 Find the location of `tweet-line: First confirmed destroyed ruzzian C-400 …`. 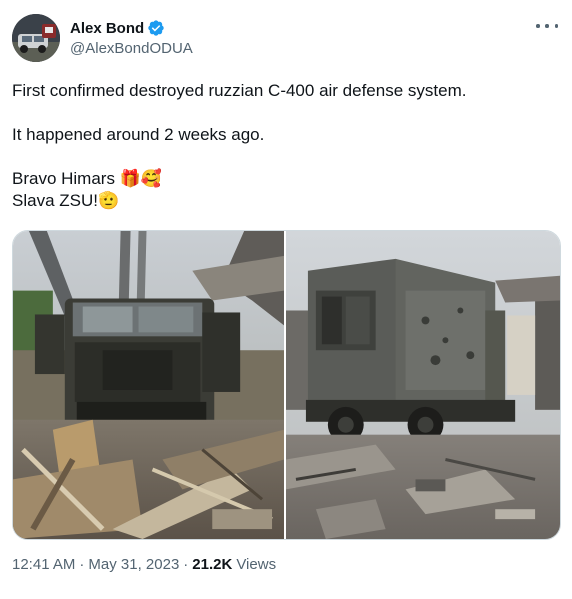

tweet-line: First confirmed destroyed ruzzian C-400 … is located at coordinates (239, 90).